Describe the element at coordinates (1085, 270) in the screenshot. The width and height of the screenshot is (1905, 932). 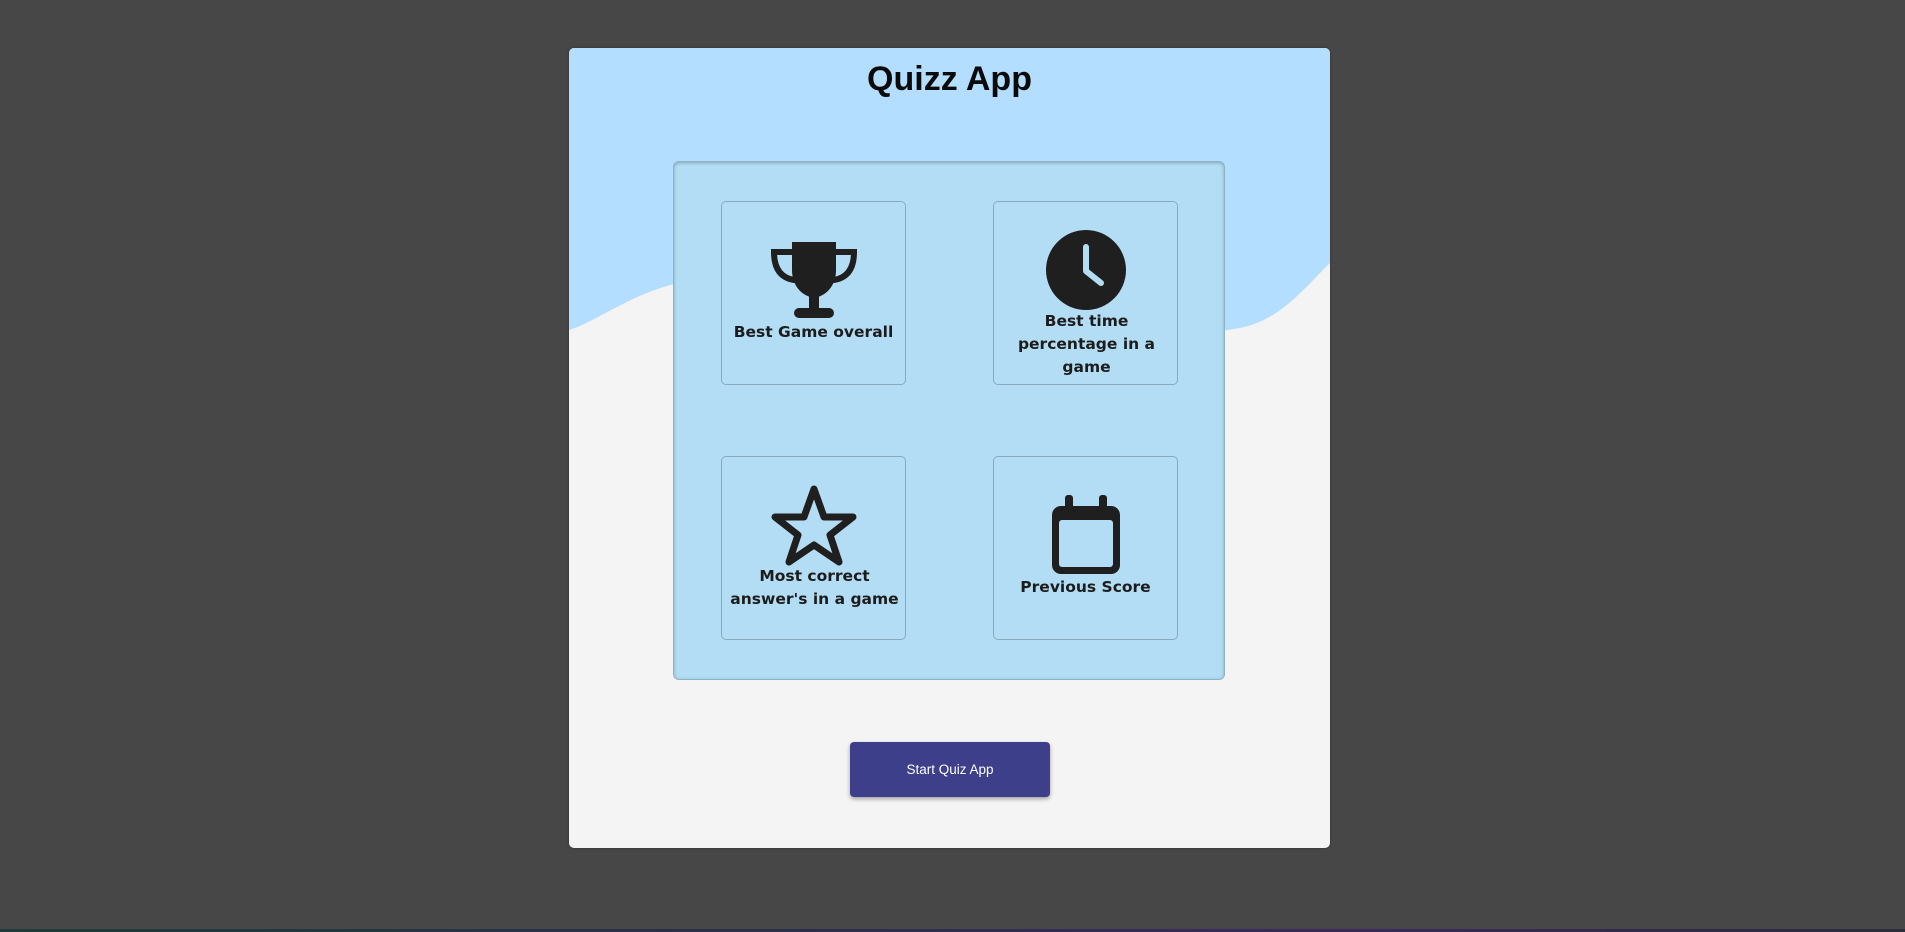
I see `clock-icon` at that location.